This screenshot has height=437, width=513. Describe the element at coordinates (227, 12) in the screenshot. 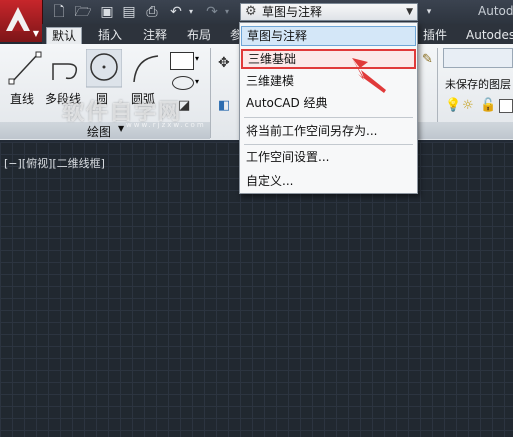

I see `redo-dropdown-icon: ▾` at that location.